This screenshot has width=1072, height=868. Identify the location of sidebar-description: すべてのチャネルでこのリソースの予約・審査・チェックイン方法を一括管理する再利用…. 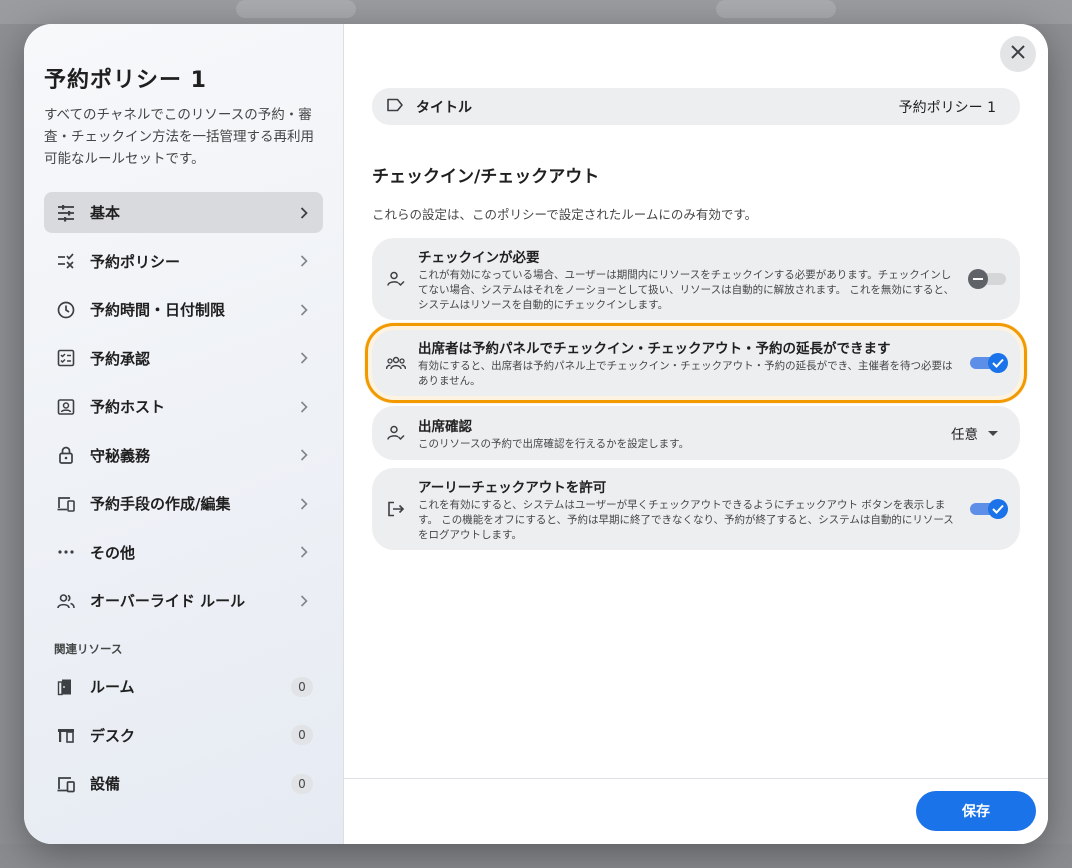
(179, 137).